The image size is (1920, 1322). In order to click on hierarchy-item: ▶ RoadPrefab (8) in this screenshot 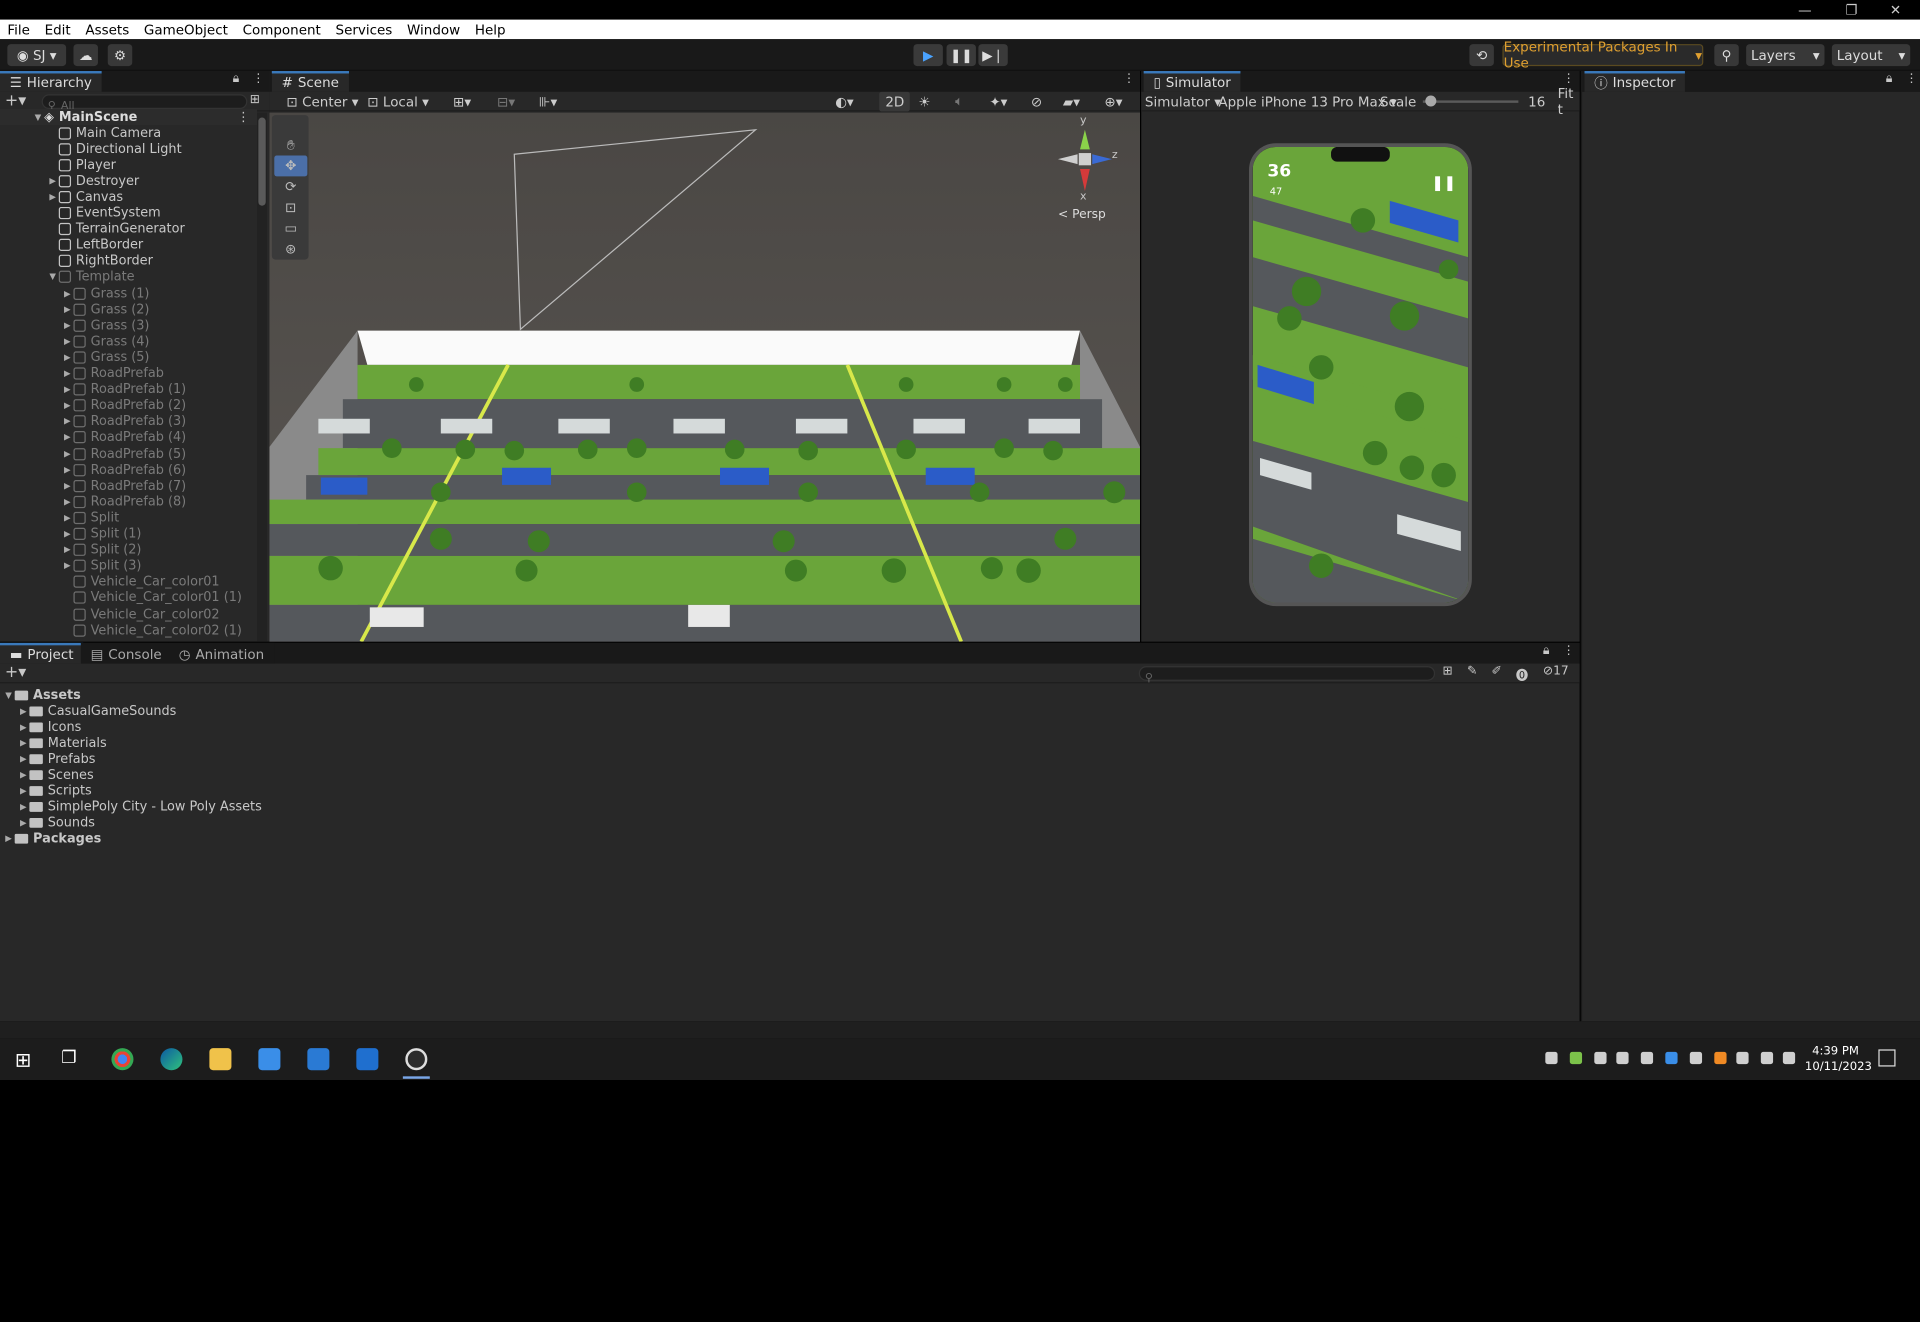, I will do `click(93, 502)`.